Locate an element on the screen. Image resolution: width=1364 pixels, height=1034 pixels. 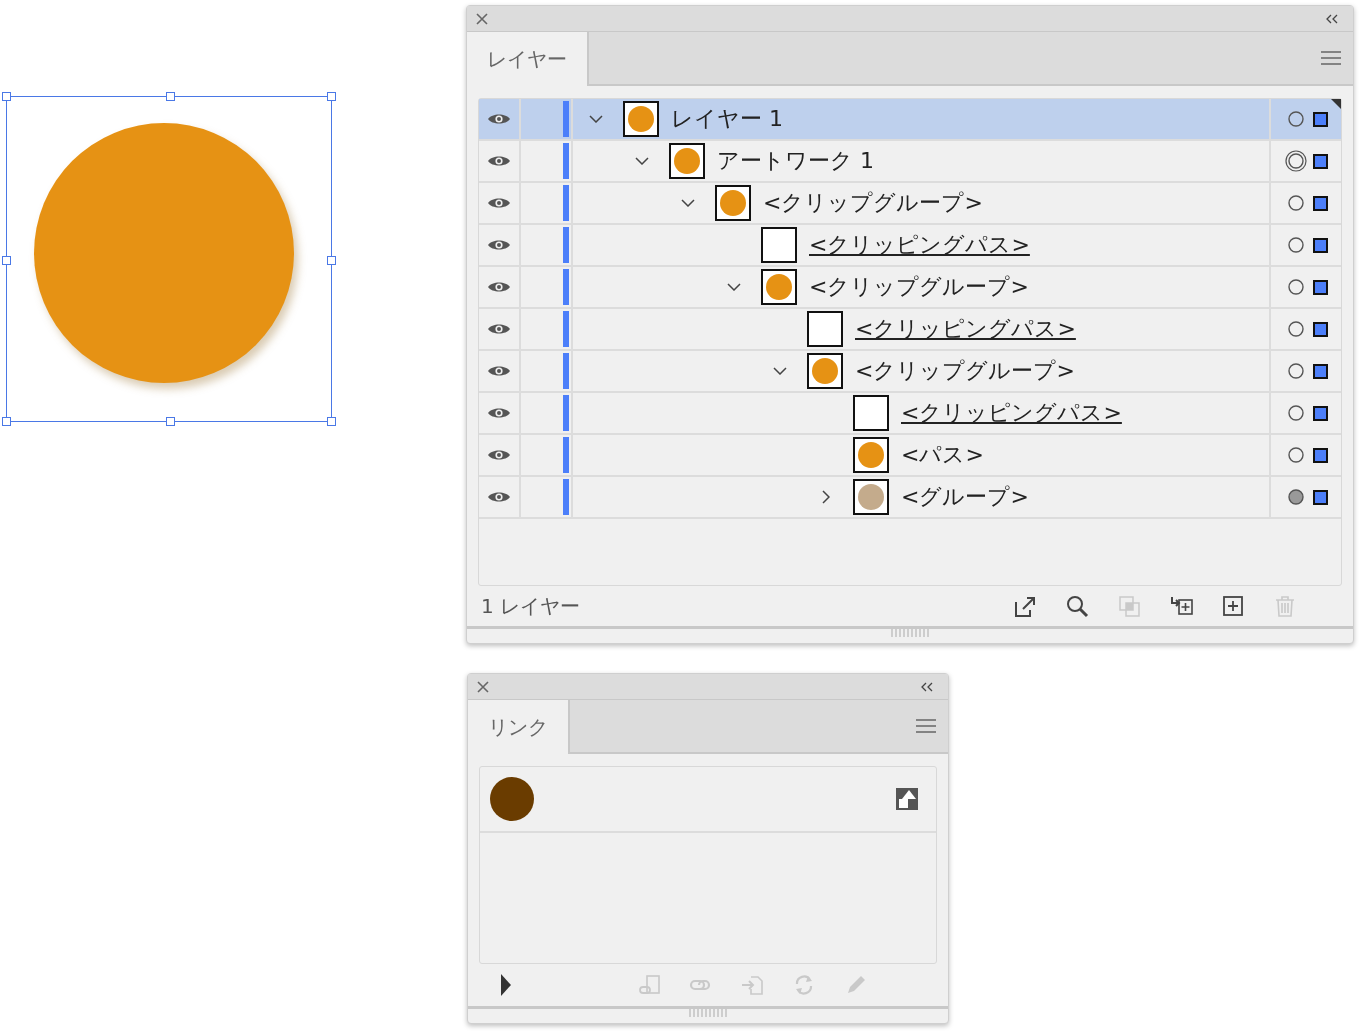
layer-row: アートワーク 1 is located at coordinates (910, 162).